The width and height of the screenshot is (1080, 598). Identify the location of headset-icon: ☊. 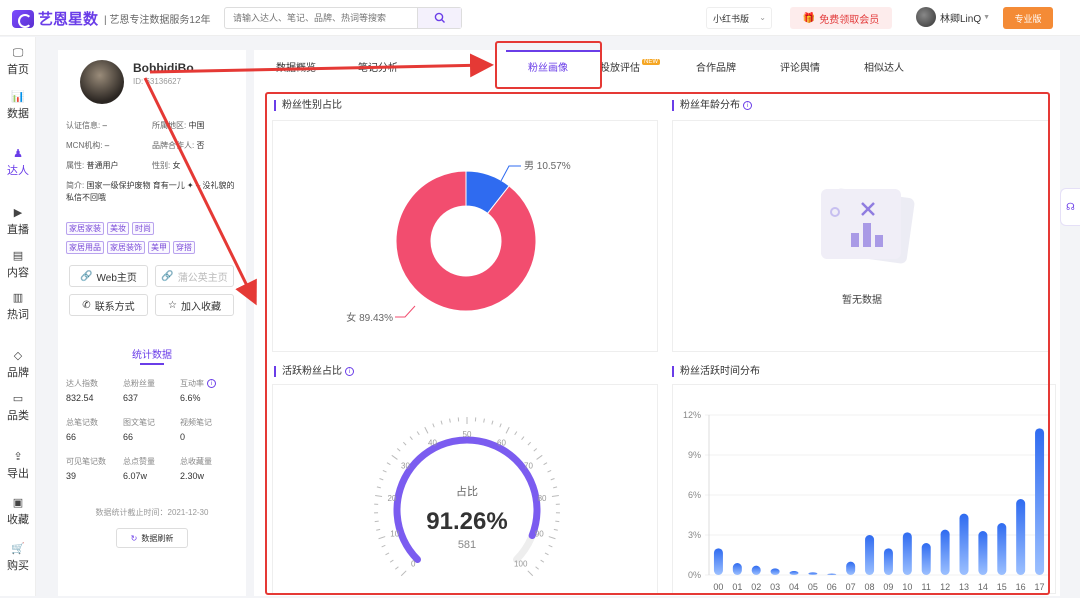
(1070, 207).